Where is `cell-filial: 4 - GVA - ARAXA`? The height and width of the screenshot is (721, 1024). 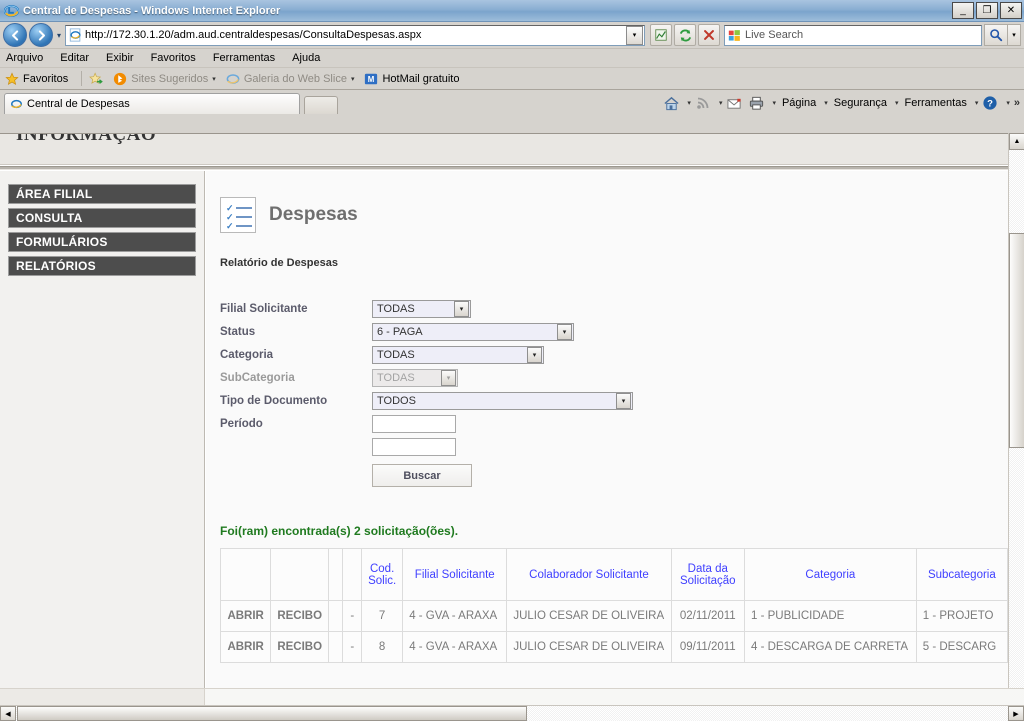 cell-filial: 4 - GVA - ARAXA is located at coordinates (455, 647).